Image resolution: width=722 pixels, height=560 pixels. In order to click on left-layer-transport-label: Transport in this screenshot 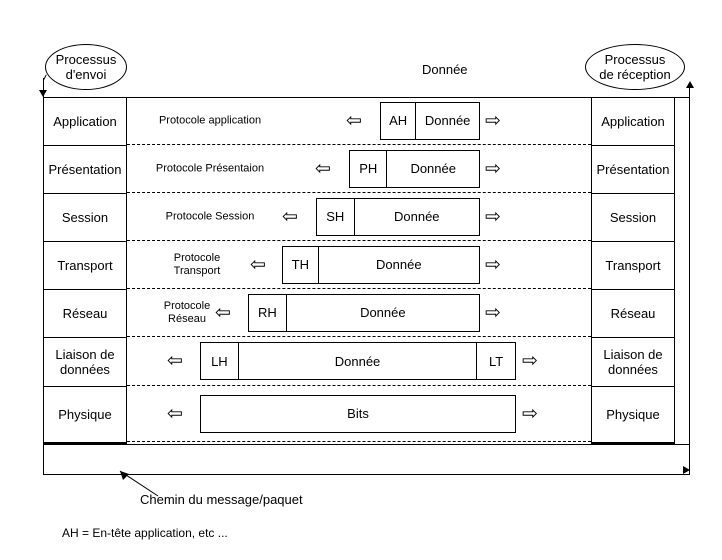, I will do `click(85, 265)`.